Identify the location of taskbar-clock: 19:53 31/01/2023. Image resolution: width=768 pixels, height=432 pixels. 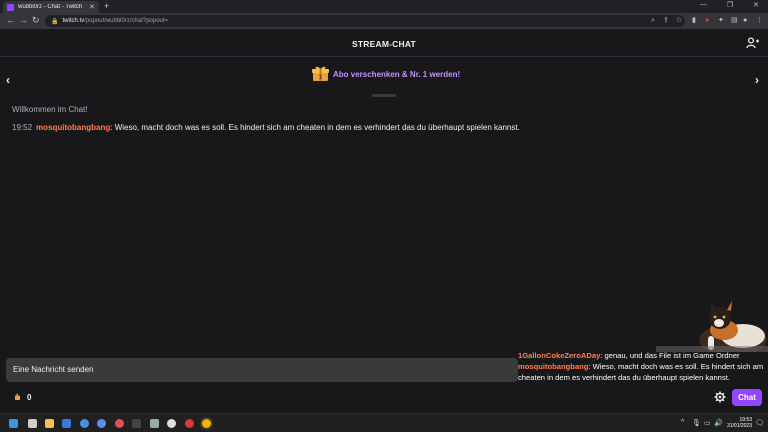
(739, 423).